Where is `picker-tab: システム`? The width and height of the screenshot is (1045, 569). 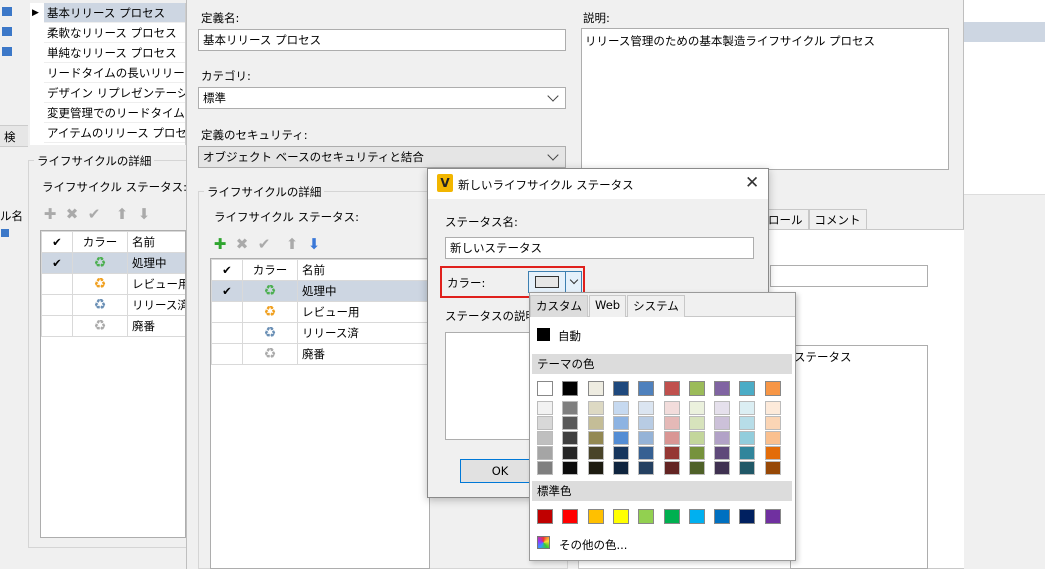 picker-tab: システム is located at coordinates (656, 306).